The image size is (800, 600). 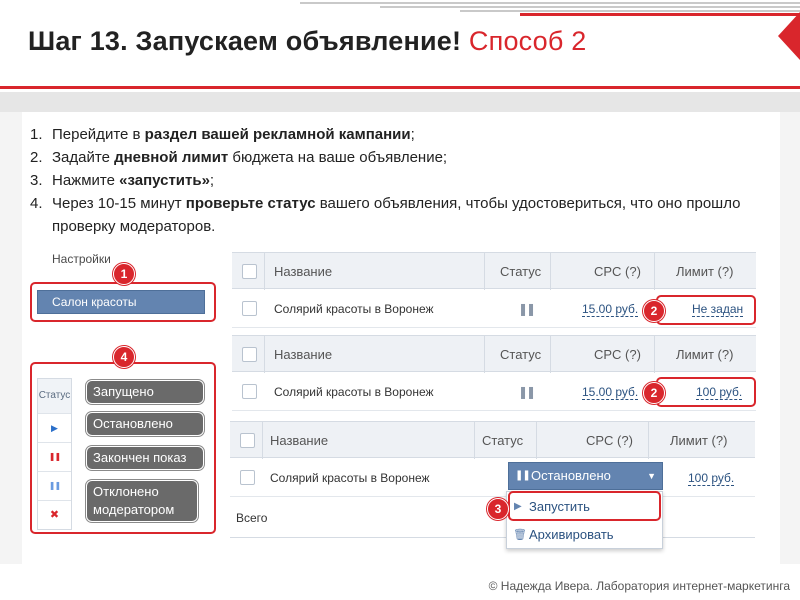 I want to click on slide-title: Шаг 13. Запускаем объявление! Способ 2, so click(x=307, y=41).